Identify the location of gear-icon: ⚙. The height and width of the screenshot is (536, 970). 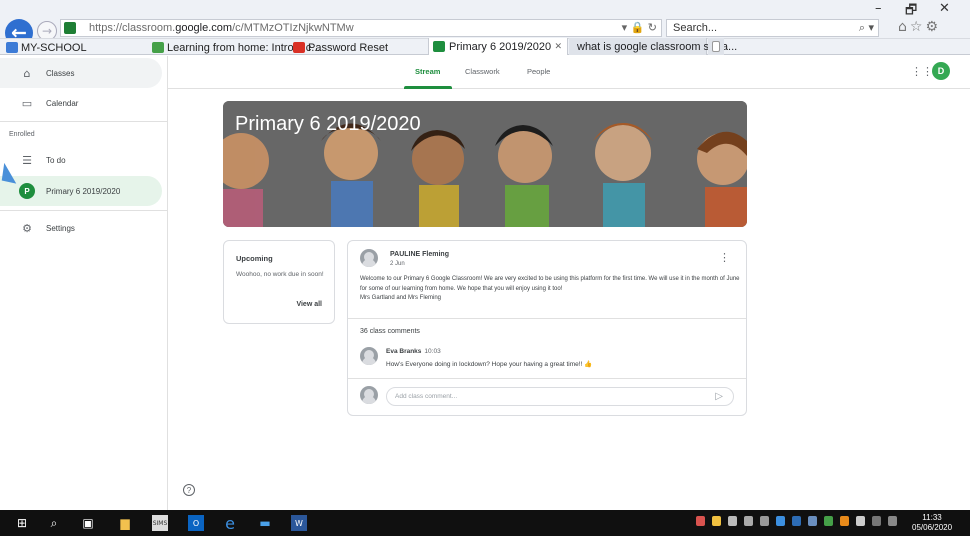
(27, 228).